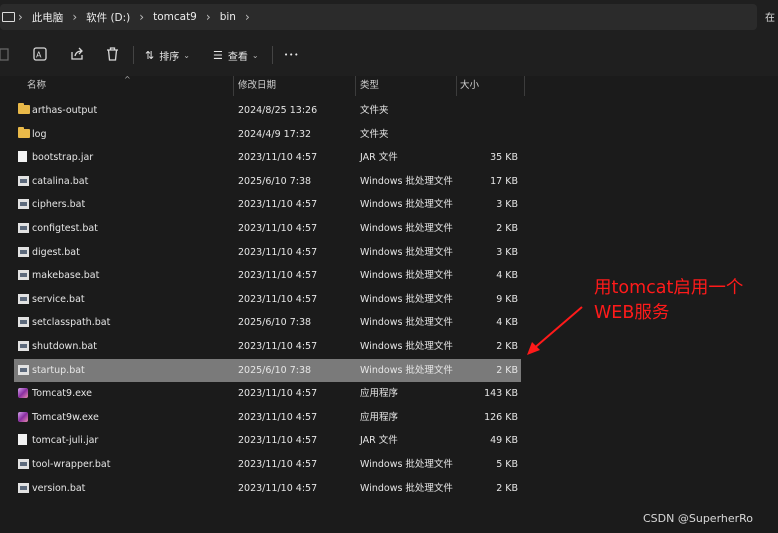  Describe the element at coordinates (59, 488) in the screenshot. I see `file-name: version.bat` at that location.